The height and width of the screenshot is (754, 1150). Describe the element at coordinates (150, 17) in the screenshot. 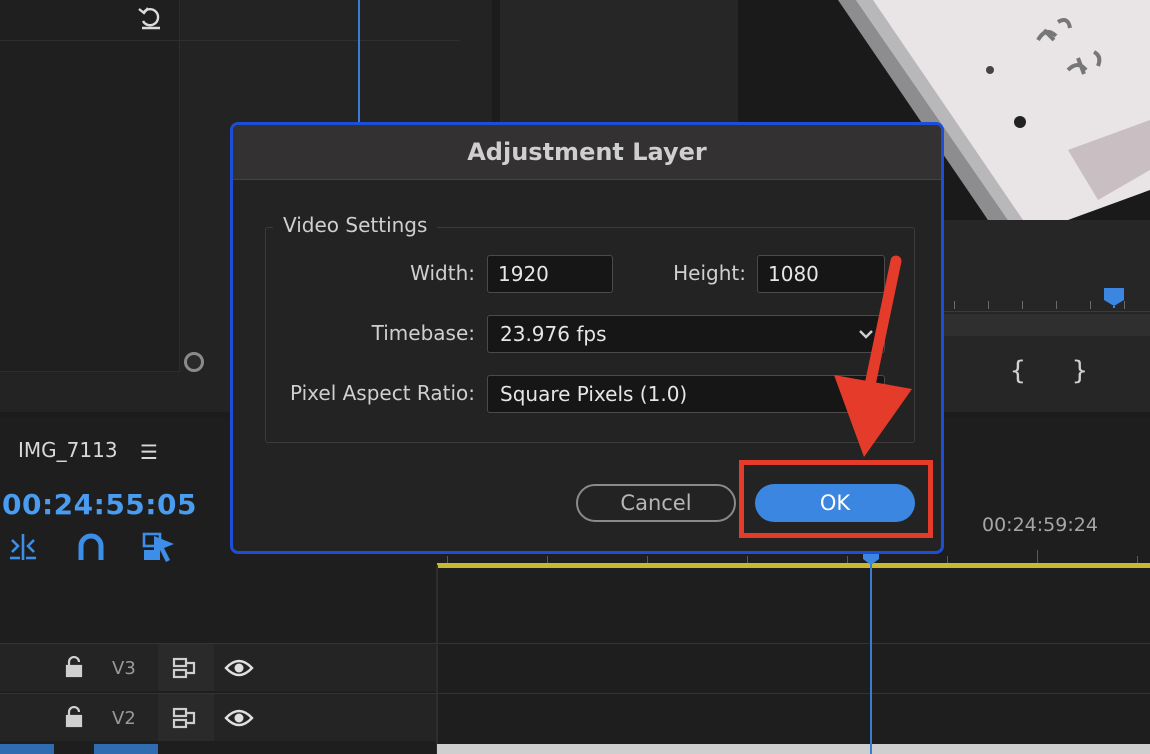

I see `reset-icon` at that location.